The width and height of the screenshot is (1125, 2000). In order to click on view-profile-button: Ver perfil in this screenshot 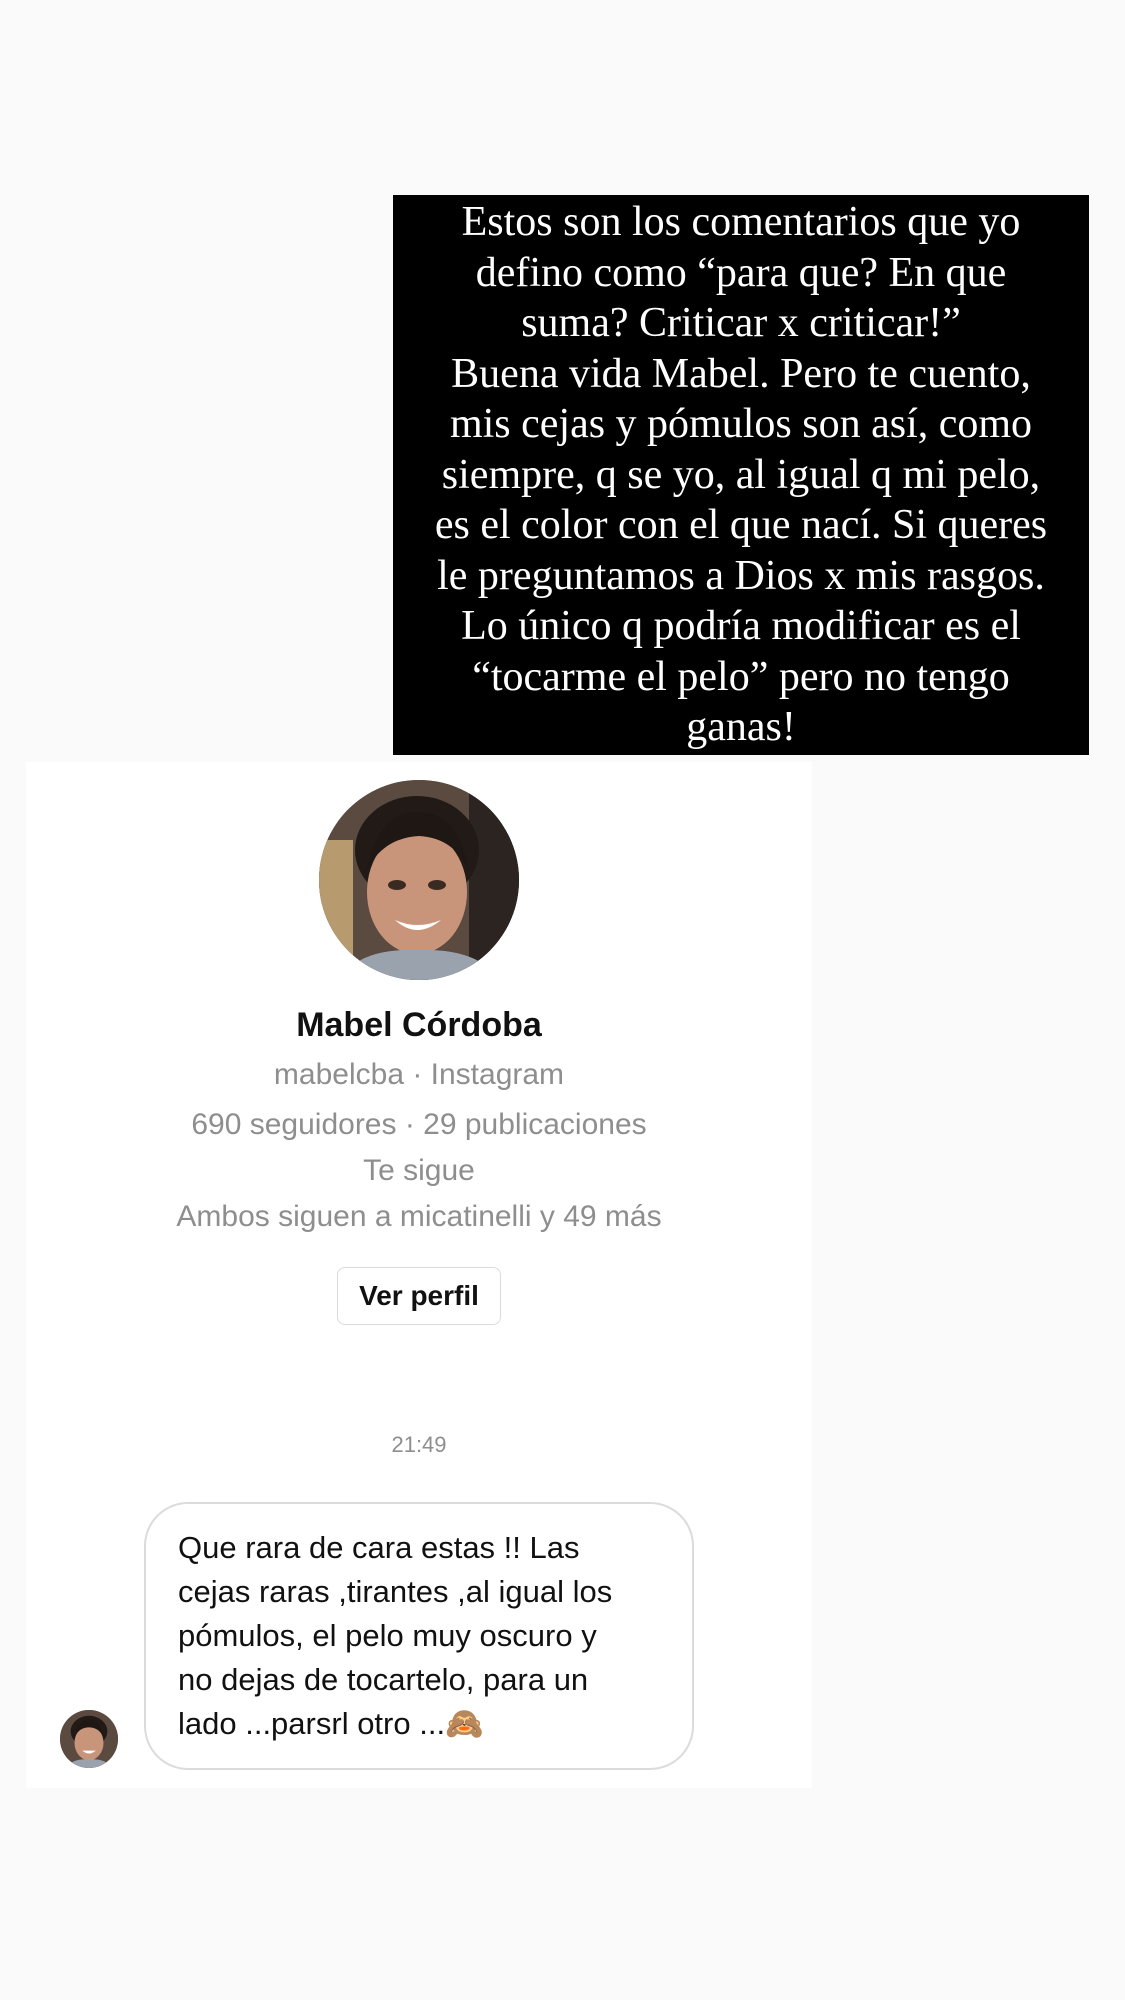, I will do `click(419, 1296)`.